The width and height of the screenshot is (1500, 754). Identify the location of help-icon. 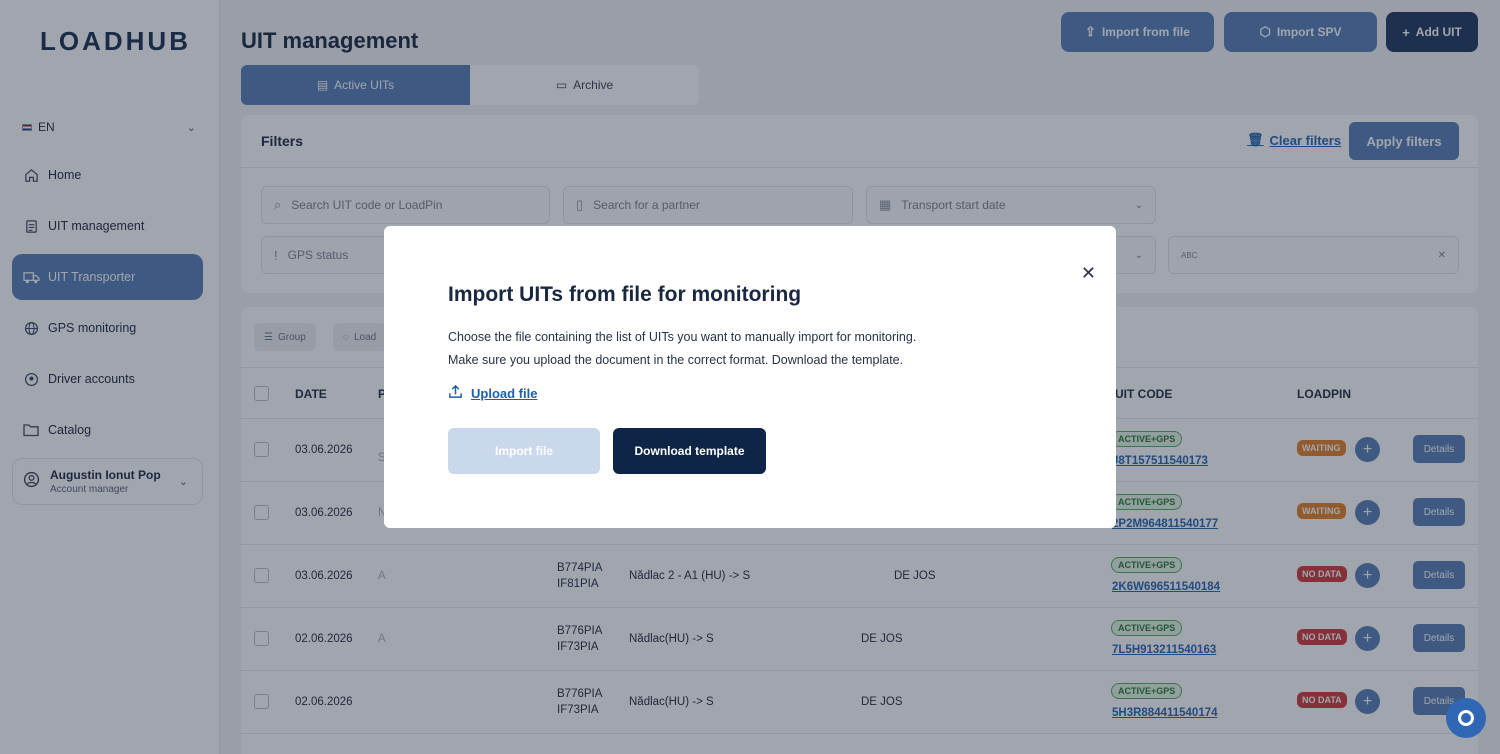
(1466, 718).